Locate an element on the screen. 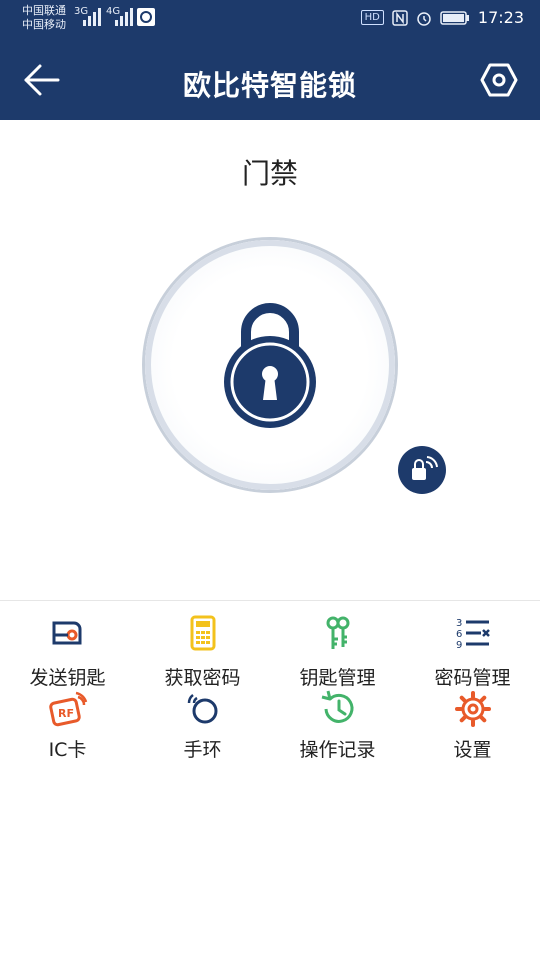  alarm-icon is located at coordinates (424, 18).